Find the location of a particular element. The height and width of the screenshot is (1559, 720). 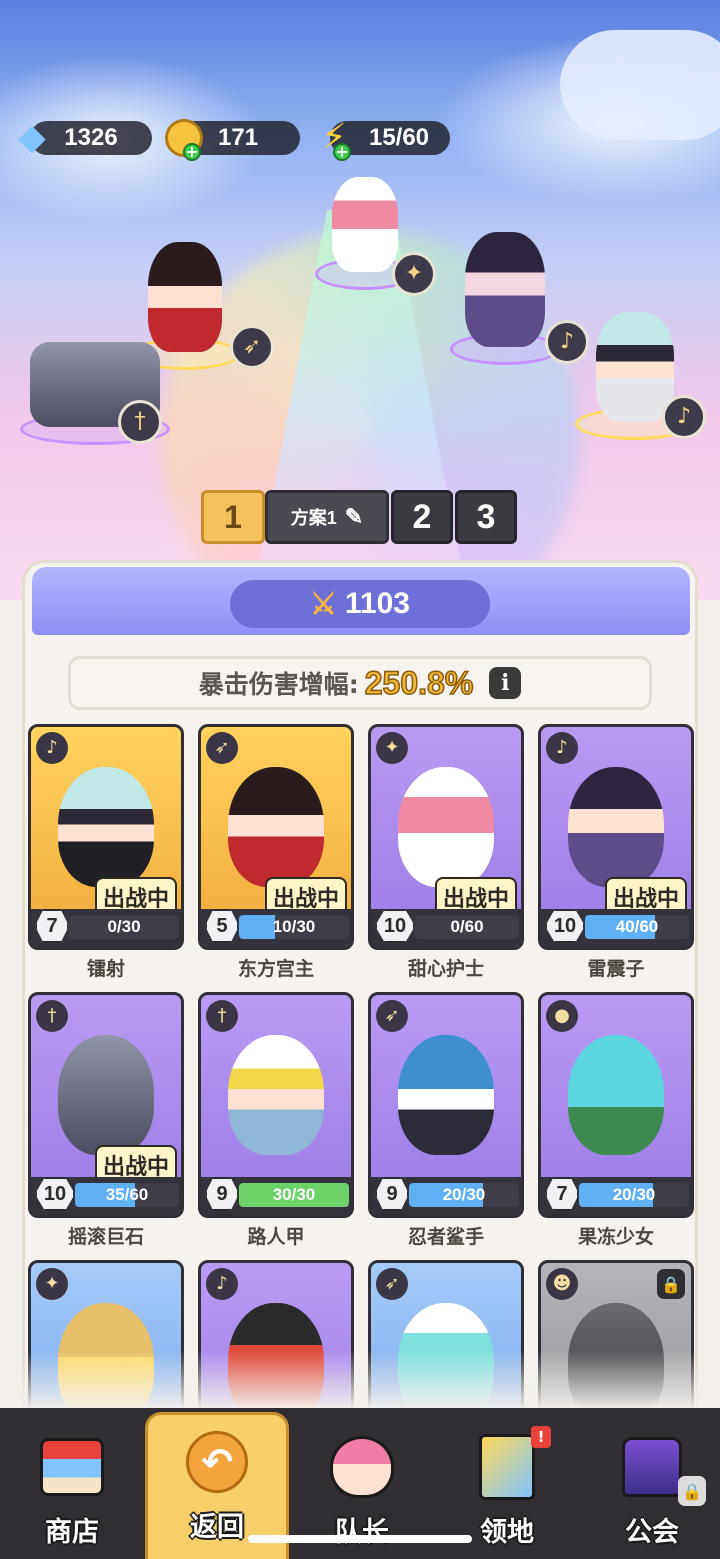

hero-card: † 9 30/30 is located at coordinates (276, 1105).